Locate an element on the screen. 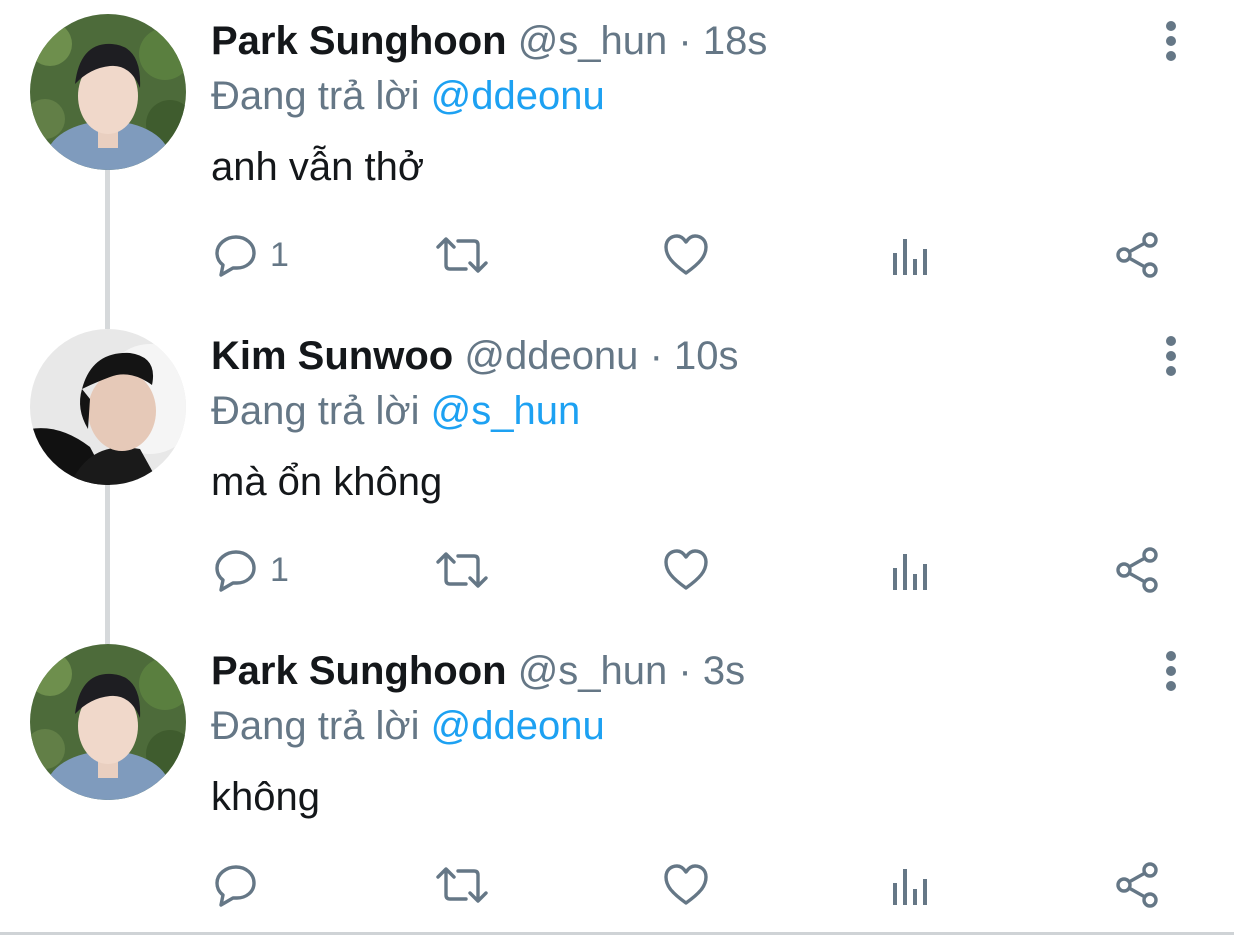 The height and width of the screenshot is (935, 1234). replying-to: Đang trả lời @s_hun is located at coordinates (395, 411).